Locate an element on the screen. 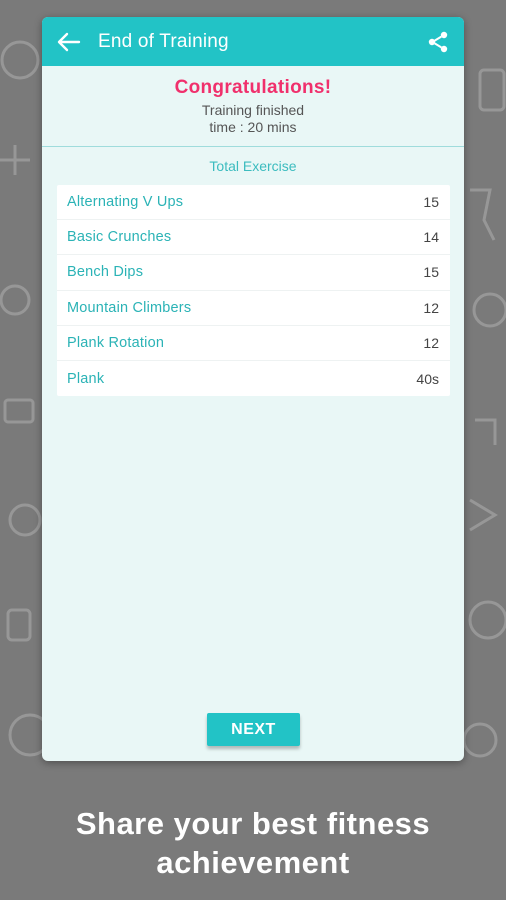 Image resolution: width=506 pixels, height=900 pixels. exercise-name: Bench Dips is located at coordinates (105, 272).